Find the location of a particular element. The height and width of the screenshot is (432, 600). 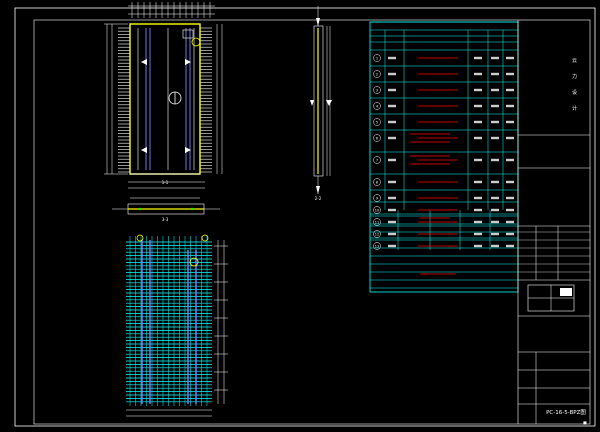

plan-panel-outline is located at coordinates (165, 99).